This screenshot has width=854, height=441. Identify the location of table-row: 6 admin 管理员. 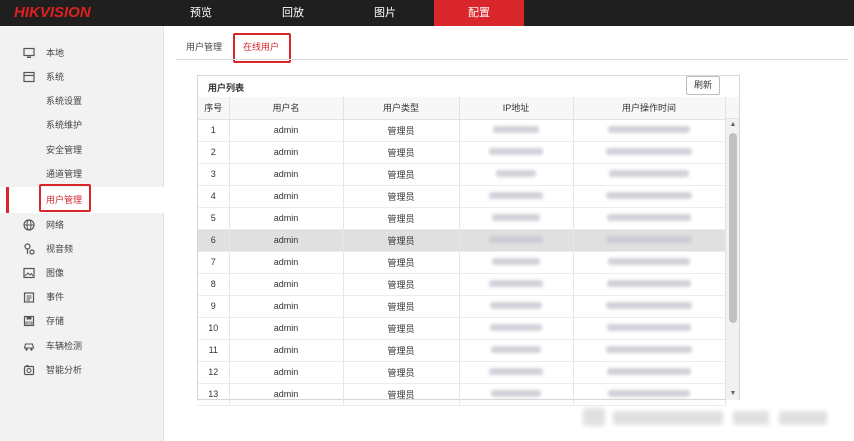
(462, 240).